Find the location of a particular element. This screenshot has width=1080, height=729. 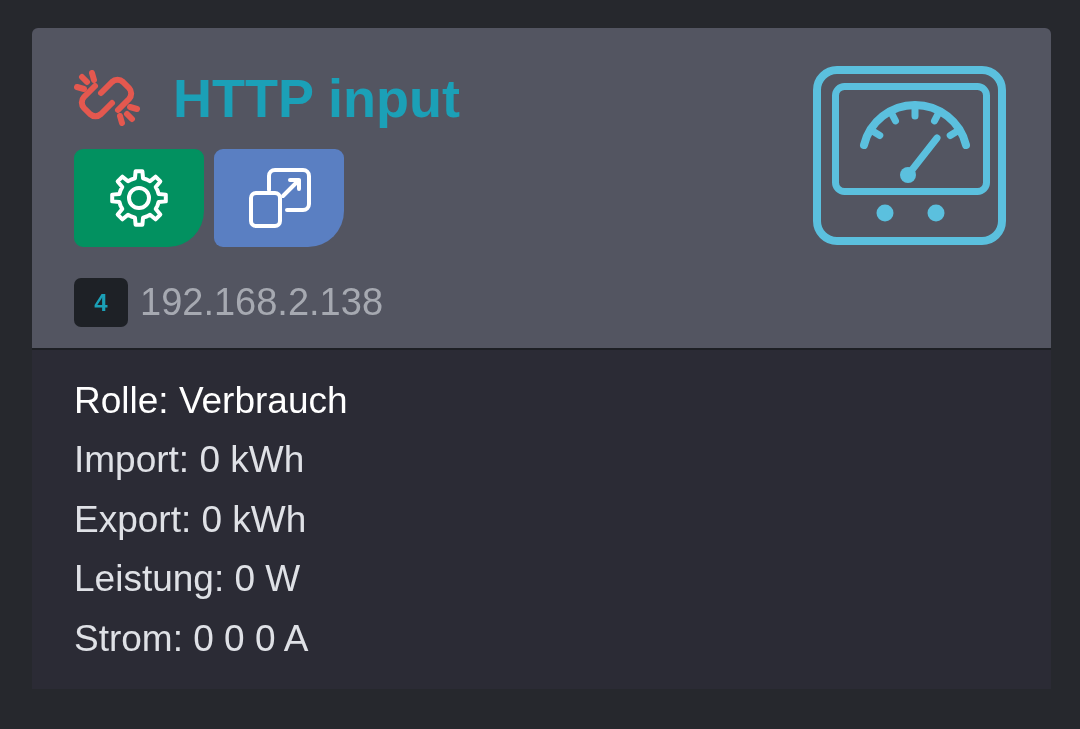

settings-button is located at coordinates (139, 198).